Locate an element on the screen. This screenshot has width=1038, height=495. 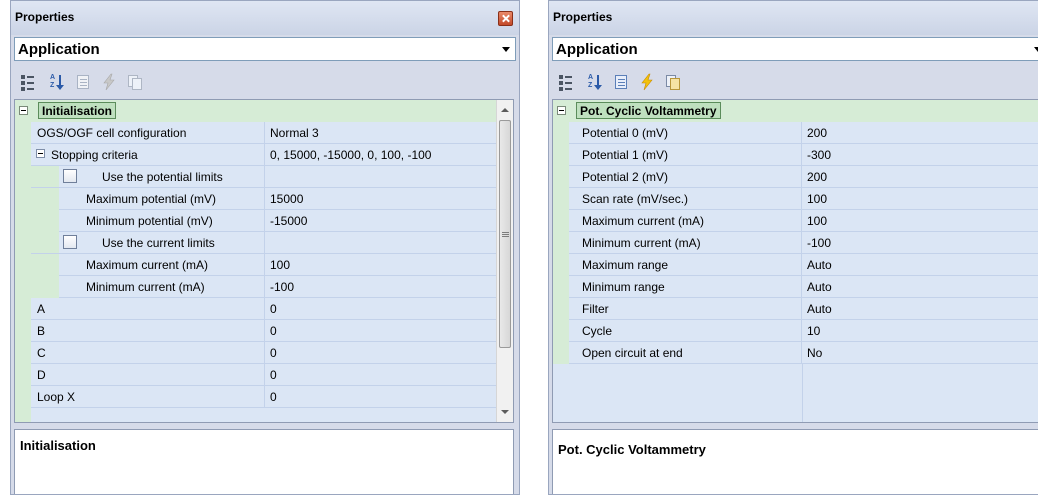
category-label: Initialisation is located at coordinates (77, 110).